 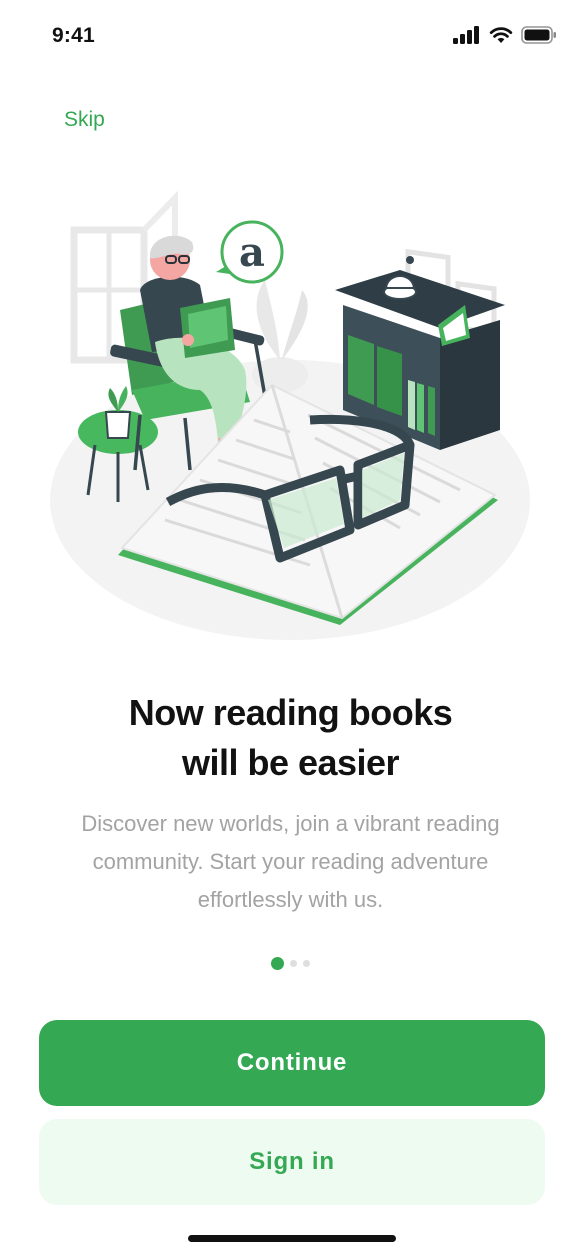 I want to click on page-indicator, so click(x=290, y=963).